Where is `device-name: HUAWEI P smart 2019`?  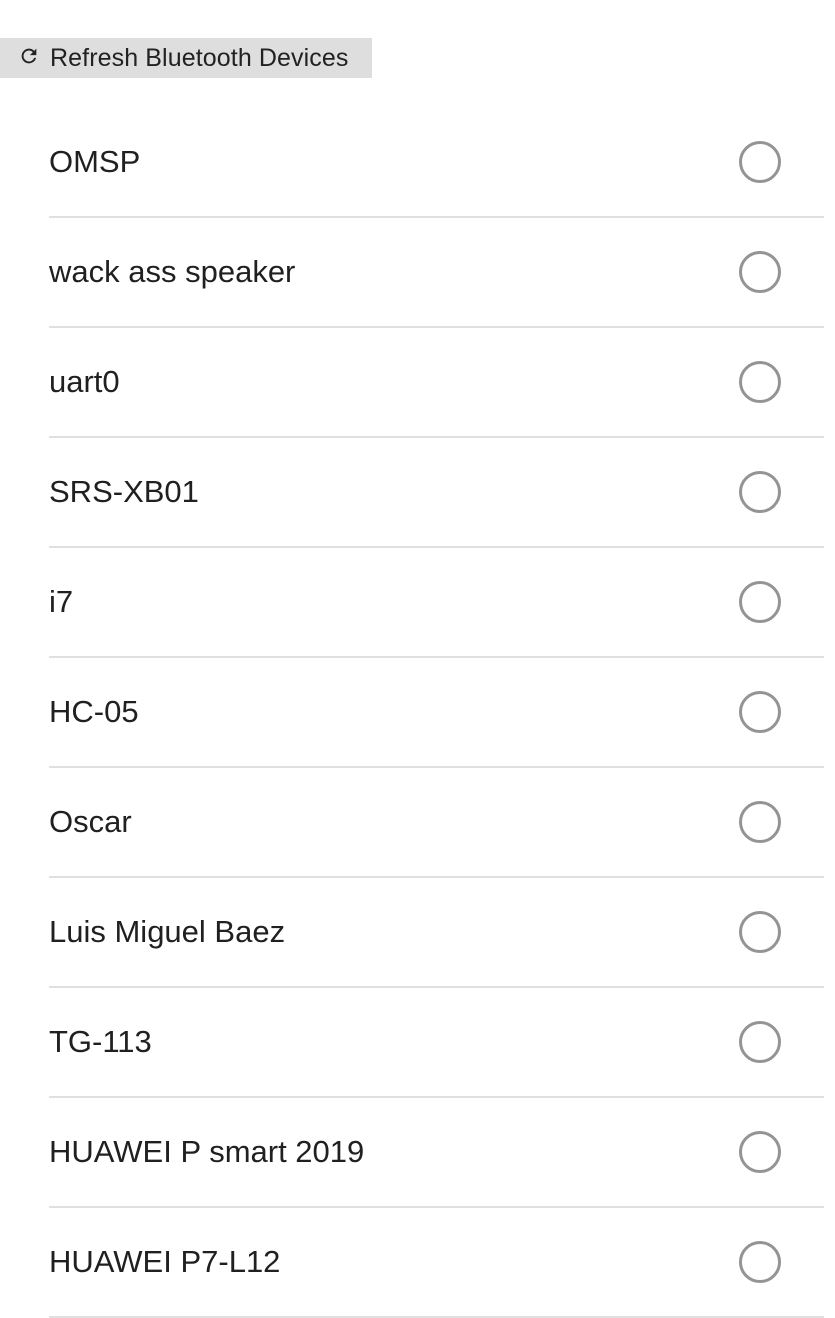 device-name: HUAWEI P smart 2019 is located at coordinates (207, 1151).